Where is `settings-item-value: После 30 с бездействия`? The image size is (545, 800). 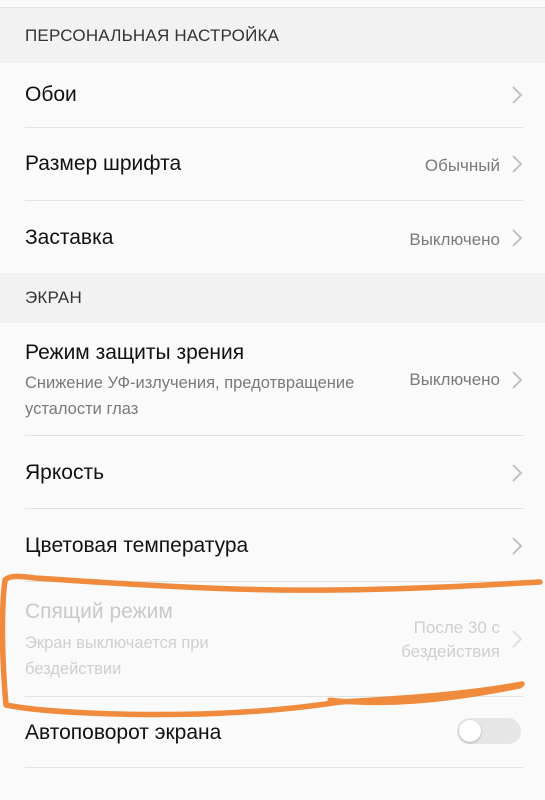
settings-item-value: После 30 с бездействия is located at coordinates (450, 639).